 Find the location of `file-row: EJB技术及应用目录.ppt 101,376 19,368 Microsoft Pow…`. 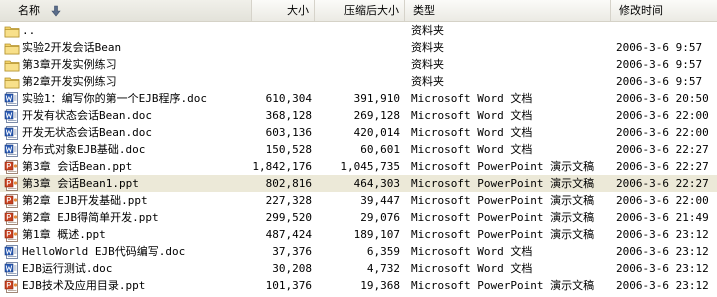

file-row: EJB技术及应用目录.ppt 101,376 19,368 Microsoft Pow… is located at coordinates (358, 285).